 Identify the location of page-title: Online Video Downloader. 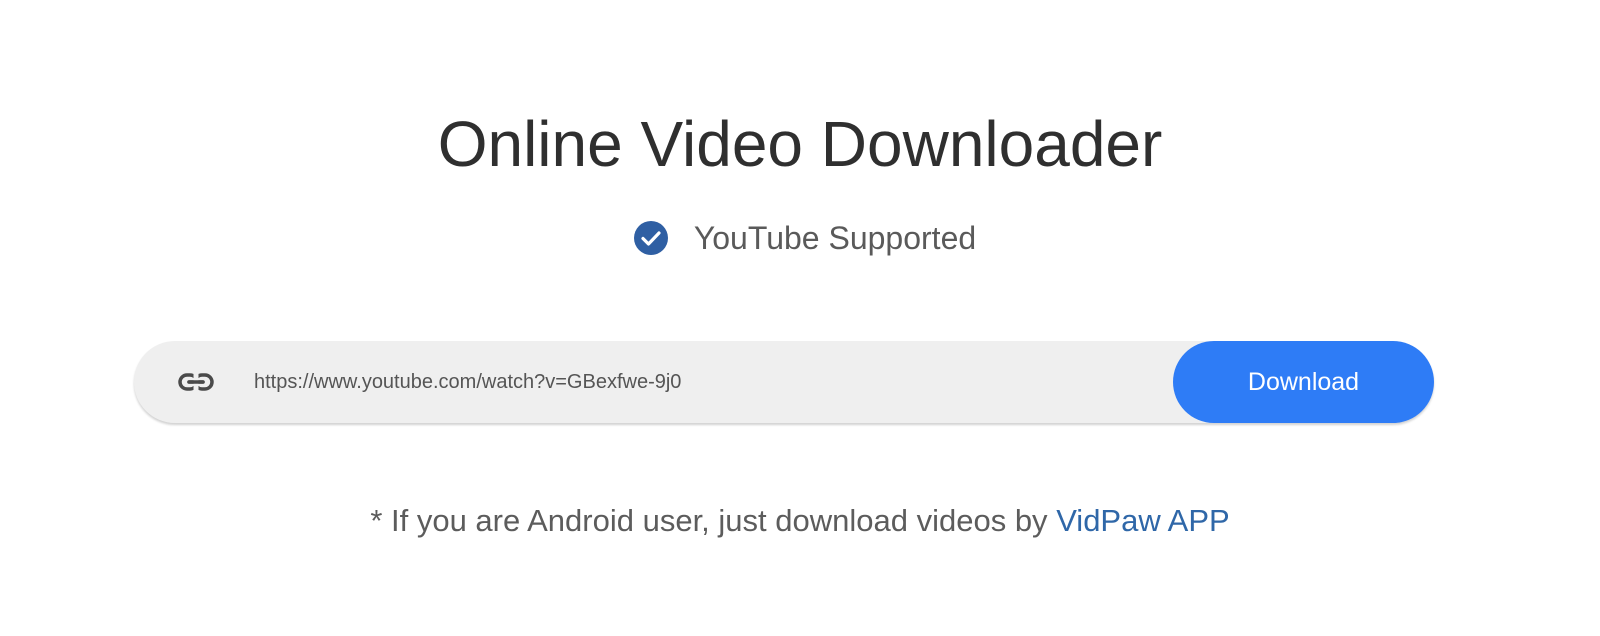
(800, 144).